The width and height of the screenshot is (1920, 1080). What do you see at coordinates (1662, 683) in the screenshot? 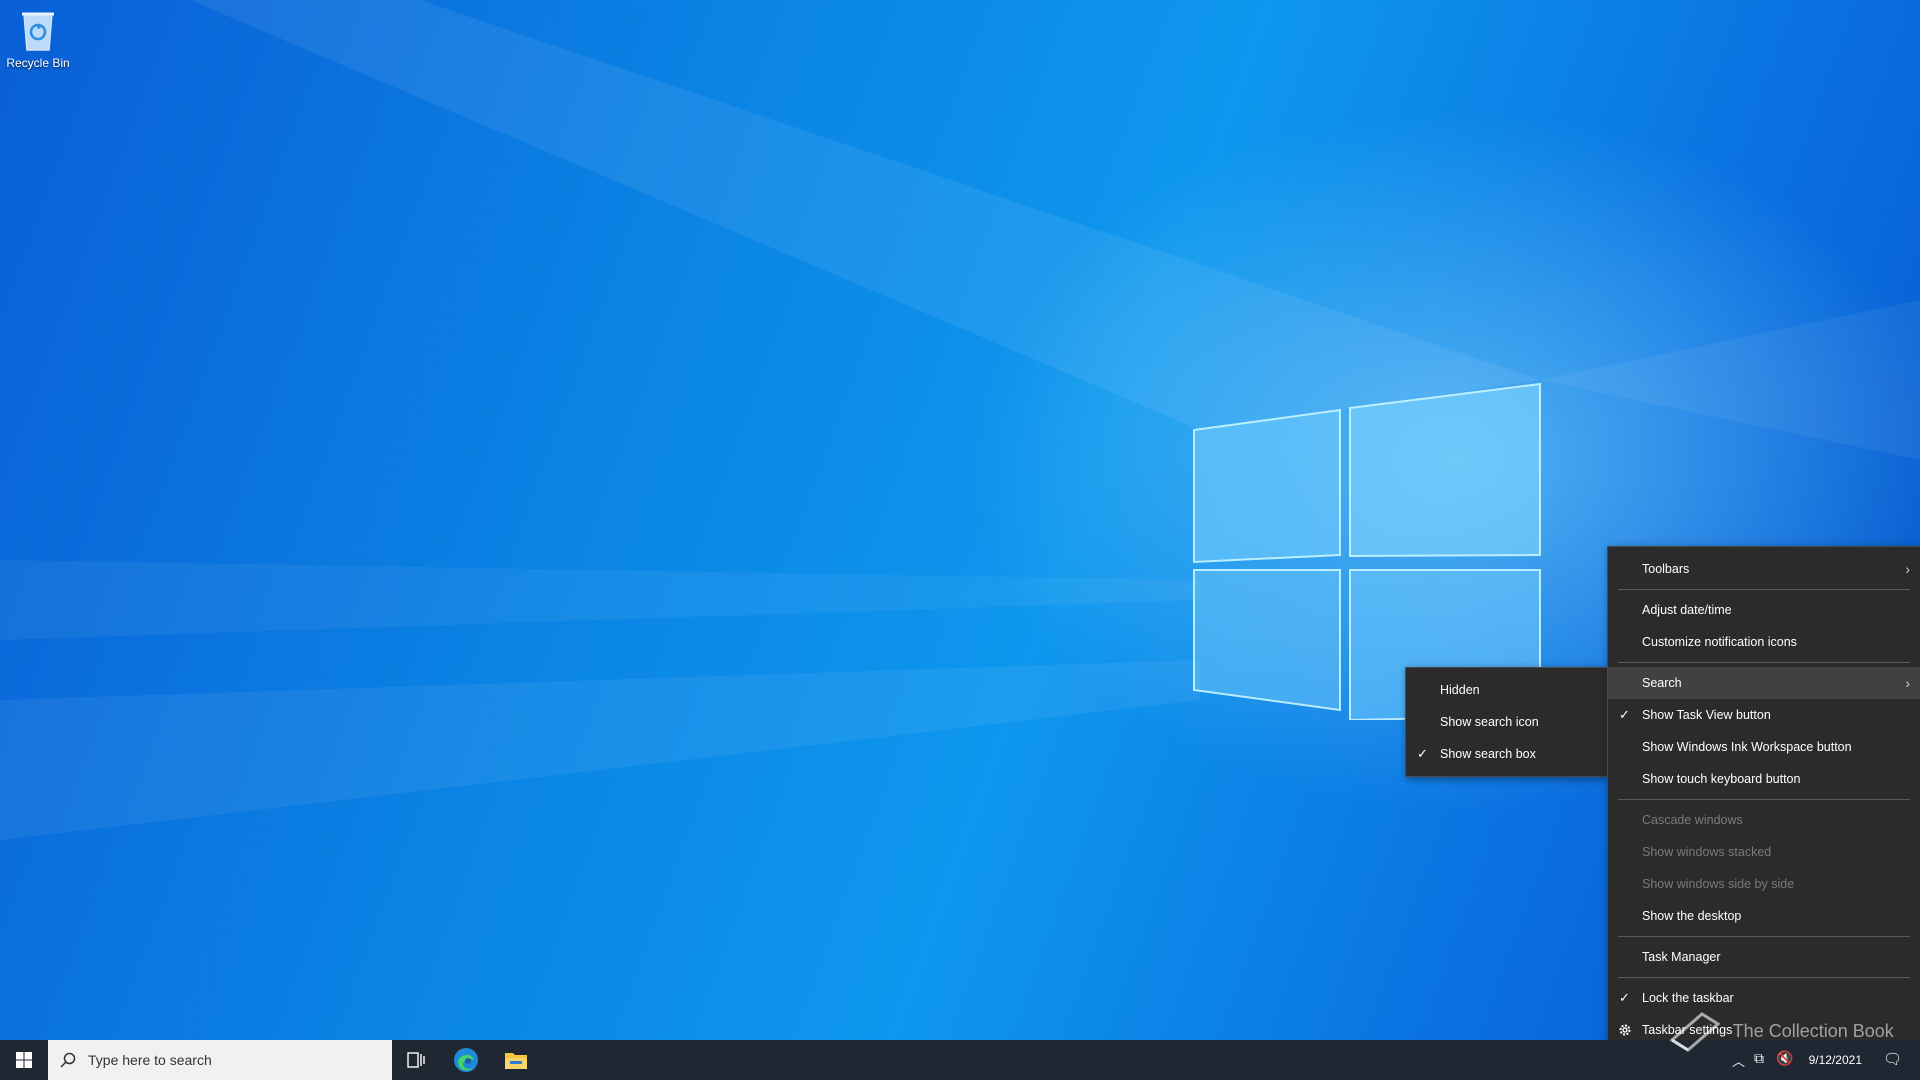
I see `menu-item-label: Search` at bounding box center [1662, 683].